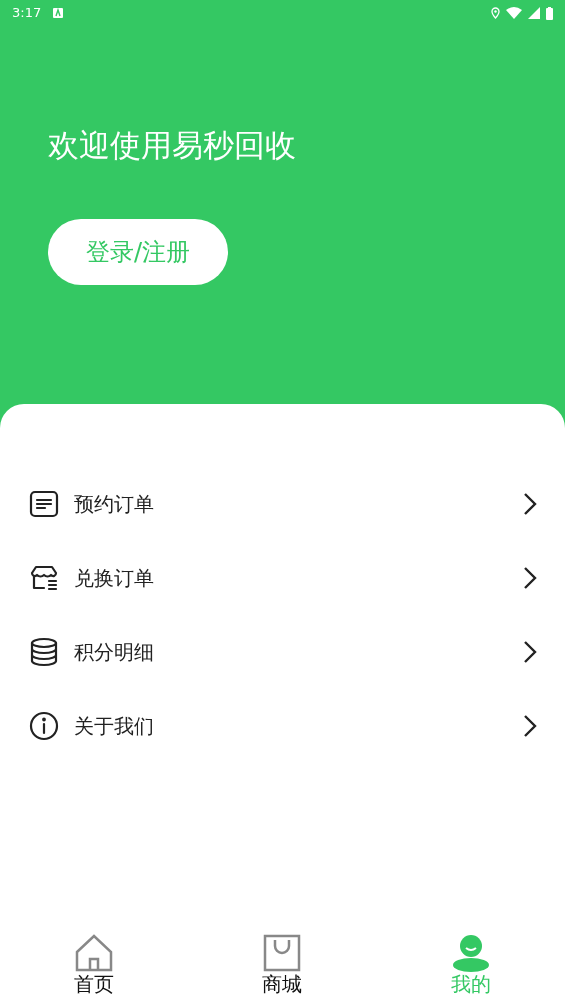  What do you see at coordinates (495, 13) in the screenshot?
I see `location-icon` at bounding box center [495, 13].